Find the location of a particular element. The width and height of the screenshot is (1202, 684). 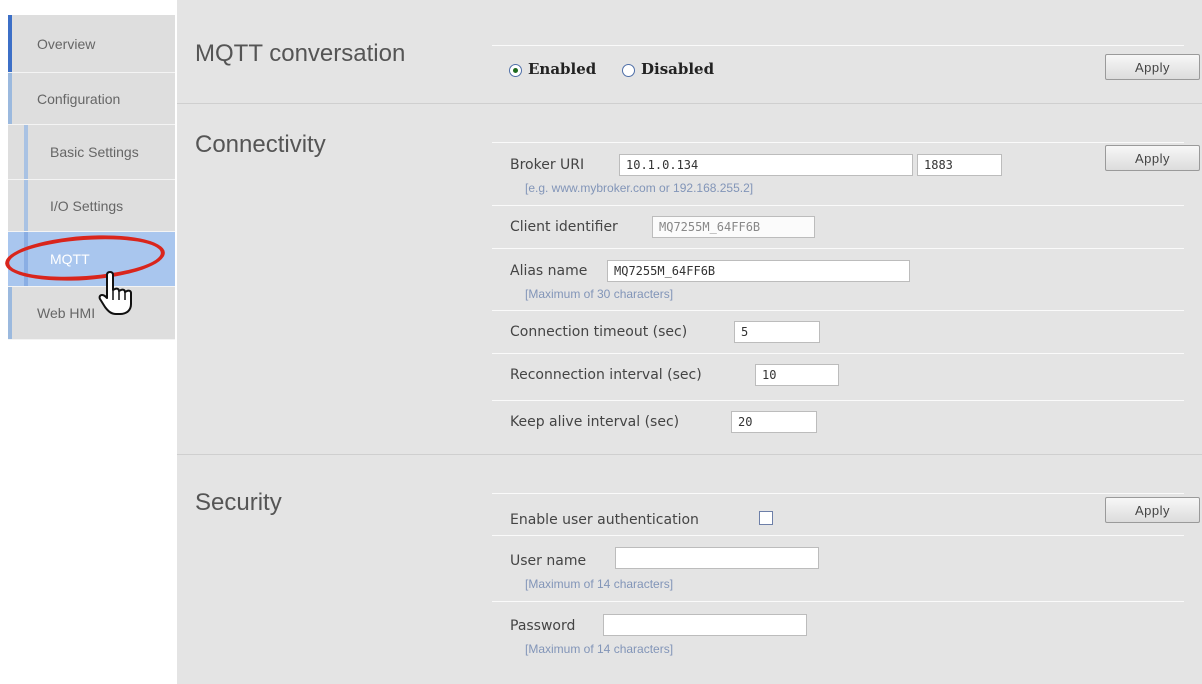

sidebar-item-io-settings: I/O Settings is located at coordinates (91, 206).